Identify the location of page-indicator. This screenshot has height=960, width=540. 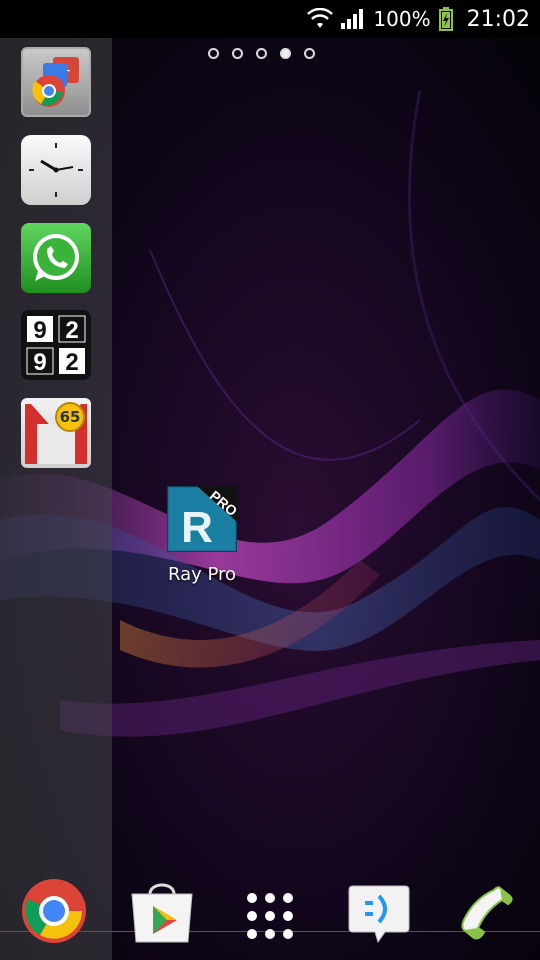
(261, 53).